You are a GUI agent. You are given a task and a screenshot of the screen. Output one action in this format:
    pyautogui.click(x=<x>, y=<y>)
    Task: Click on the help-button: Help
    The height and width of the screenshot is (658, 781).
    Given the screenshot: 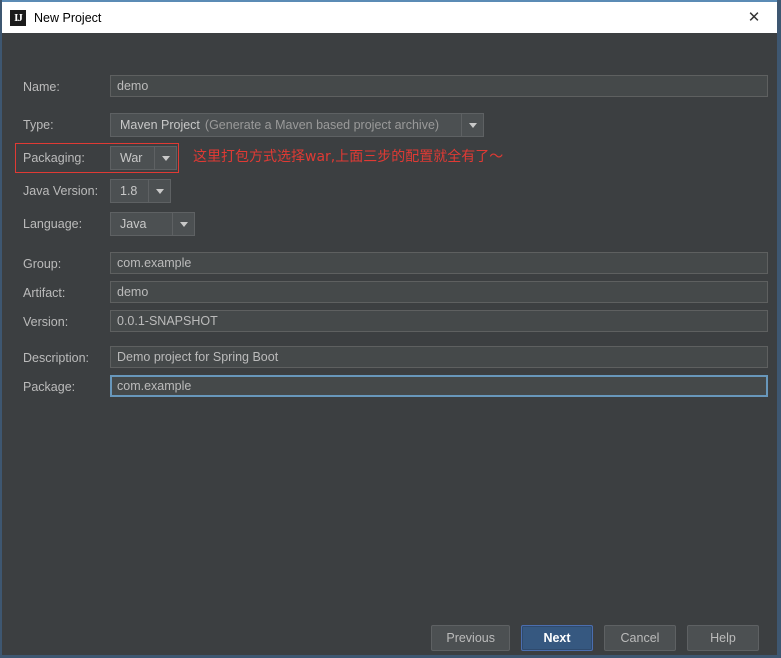 What is the action you would take?
    pyautogui.click(x=723, y=638)
    